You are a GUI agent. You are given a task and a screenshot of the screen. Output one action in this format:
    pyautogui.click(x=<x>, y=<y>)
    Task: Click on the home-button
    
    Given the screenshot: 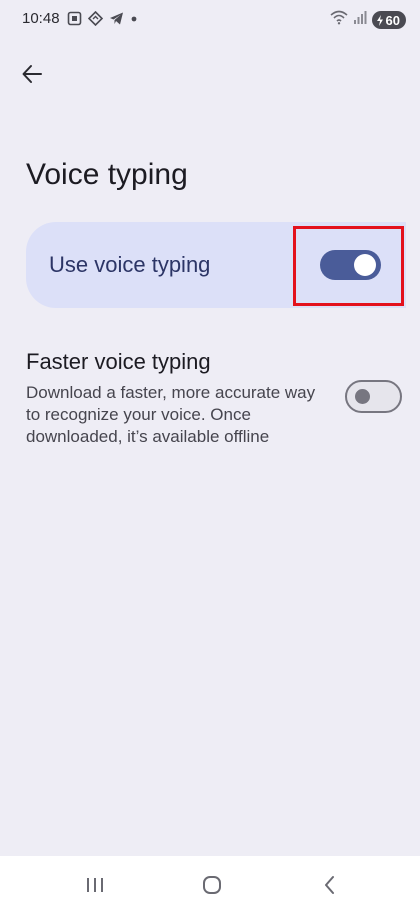 What is the action you would take?
    pyautogui.click(x=212, y=885)
    